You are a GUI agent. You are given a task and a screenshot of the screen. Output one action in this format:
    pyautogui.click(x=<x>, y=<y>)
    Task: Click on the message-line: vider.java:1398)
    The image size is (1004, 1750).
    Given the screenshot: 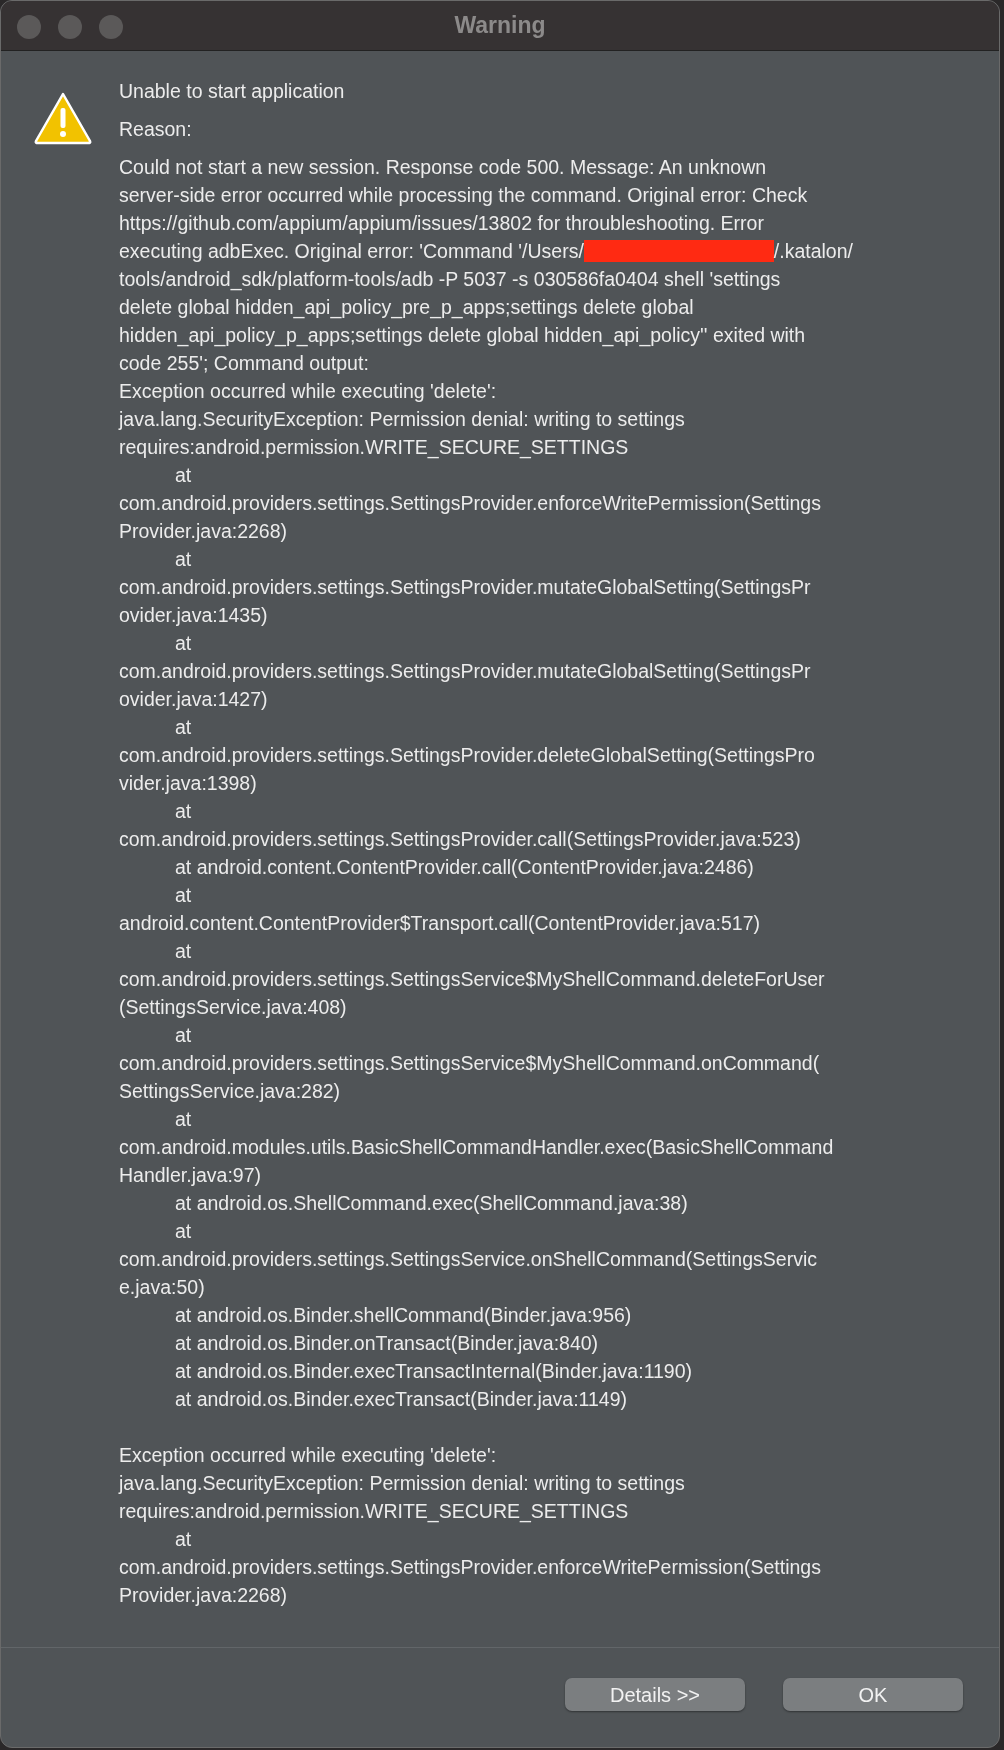 What is the action you would take?
    pyautogui.click(x=188, y=783)
    